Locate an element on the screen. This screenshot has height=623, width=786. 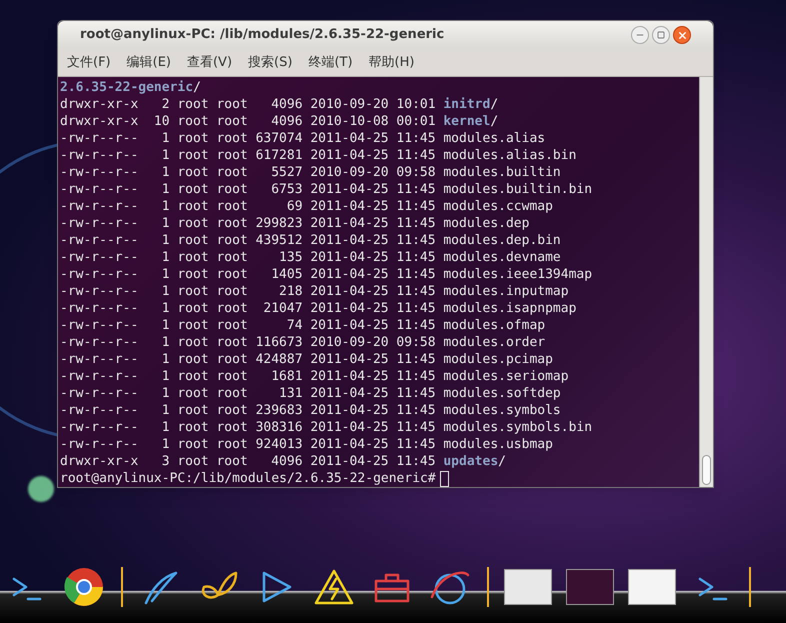
file-name: modules.symbols is located at coordinates (502, 410).